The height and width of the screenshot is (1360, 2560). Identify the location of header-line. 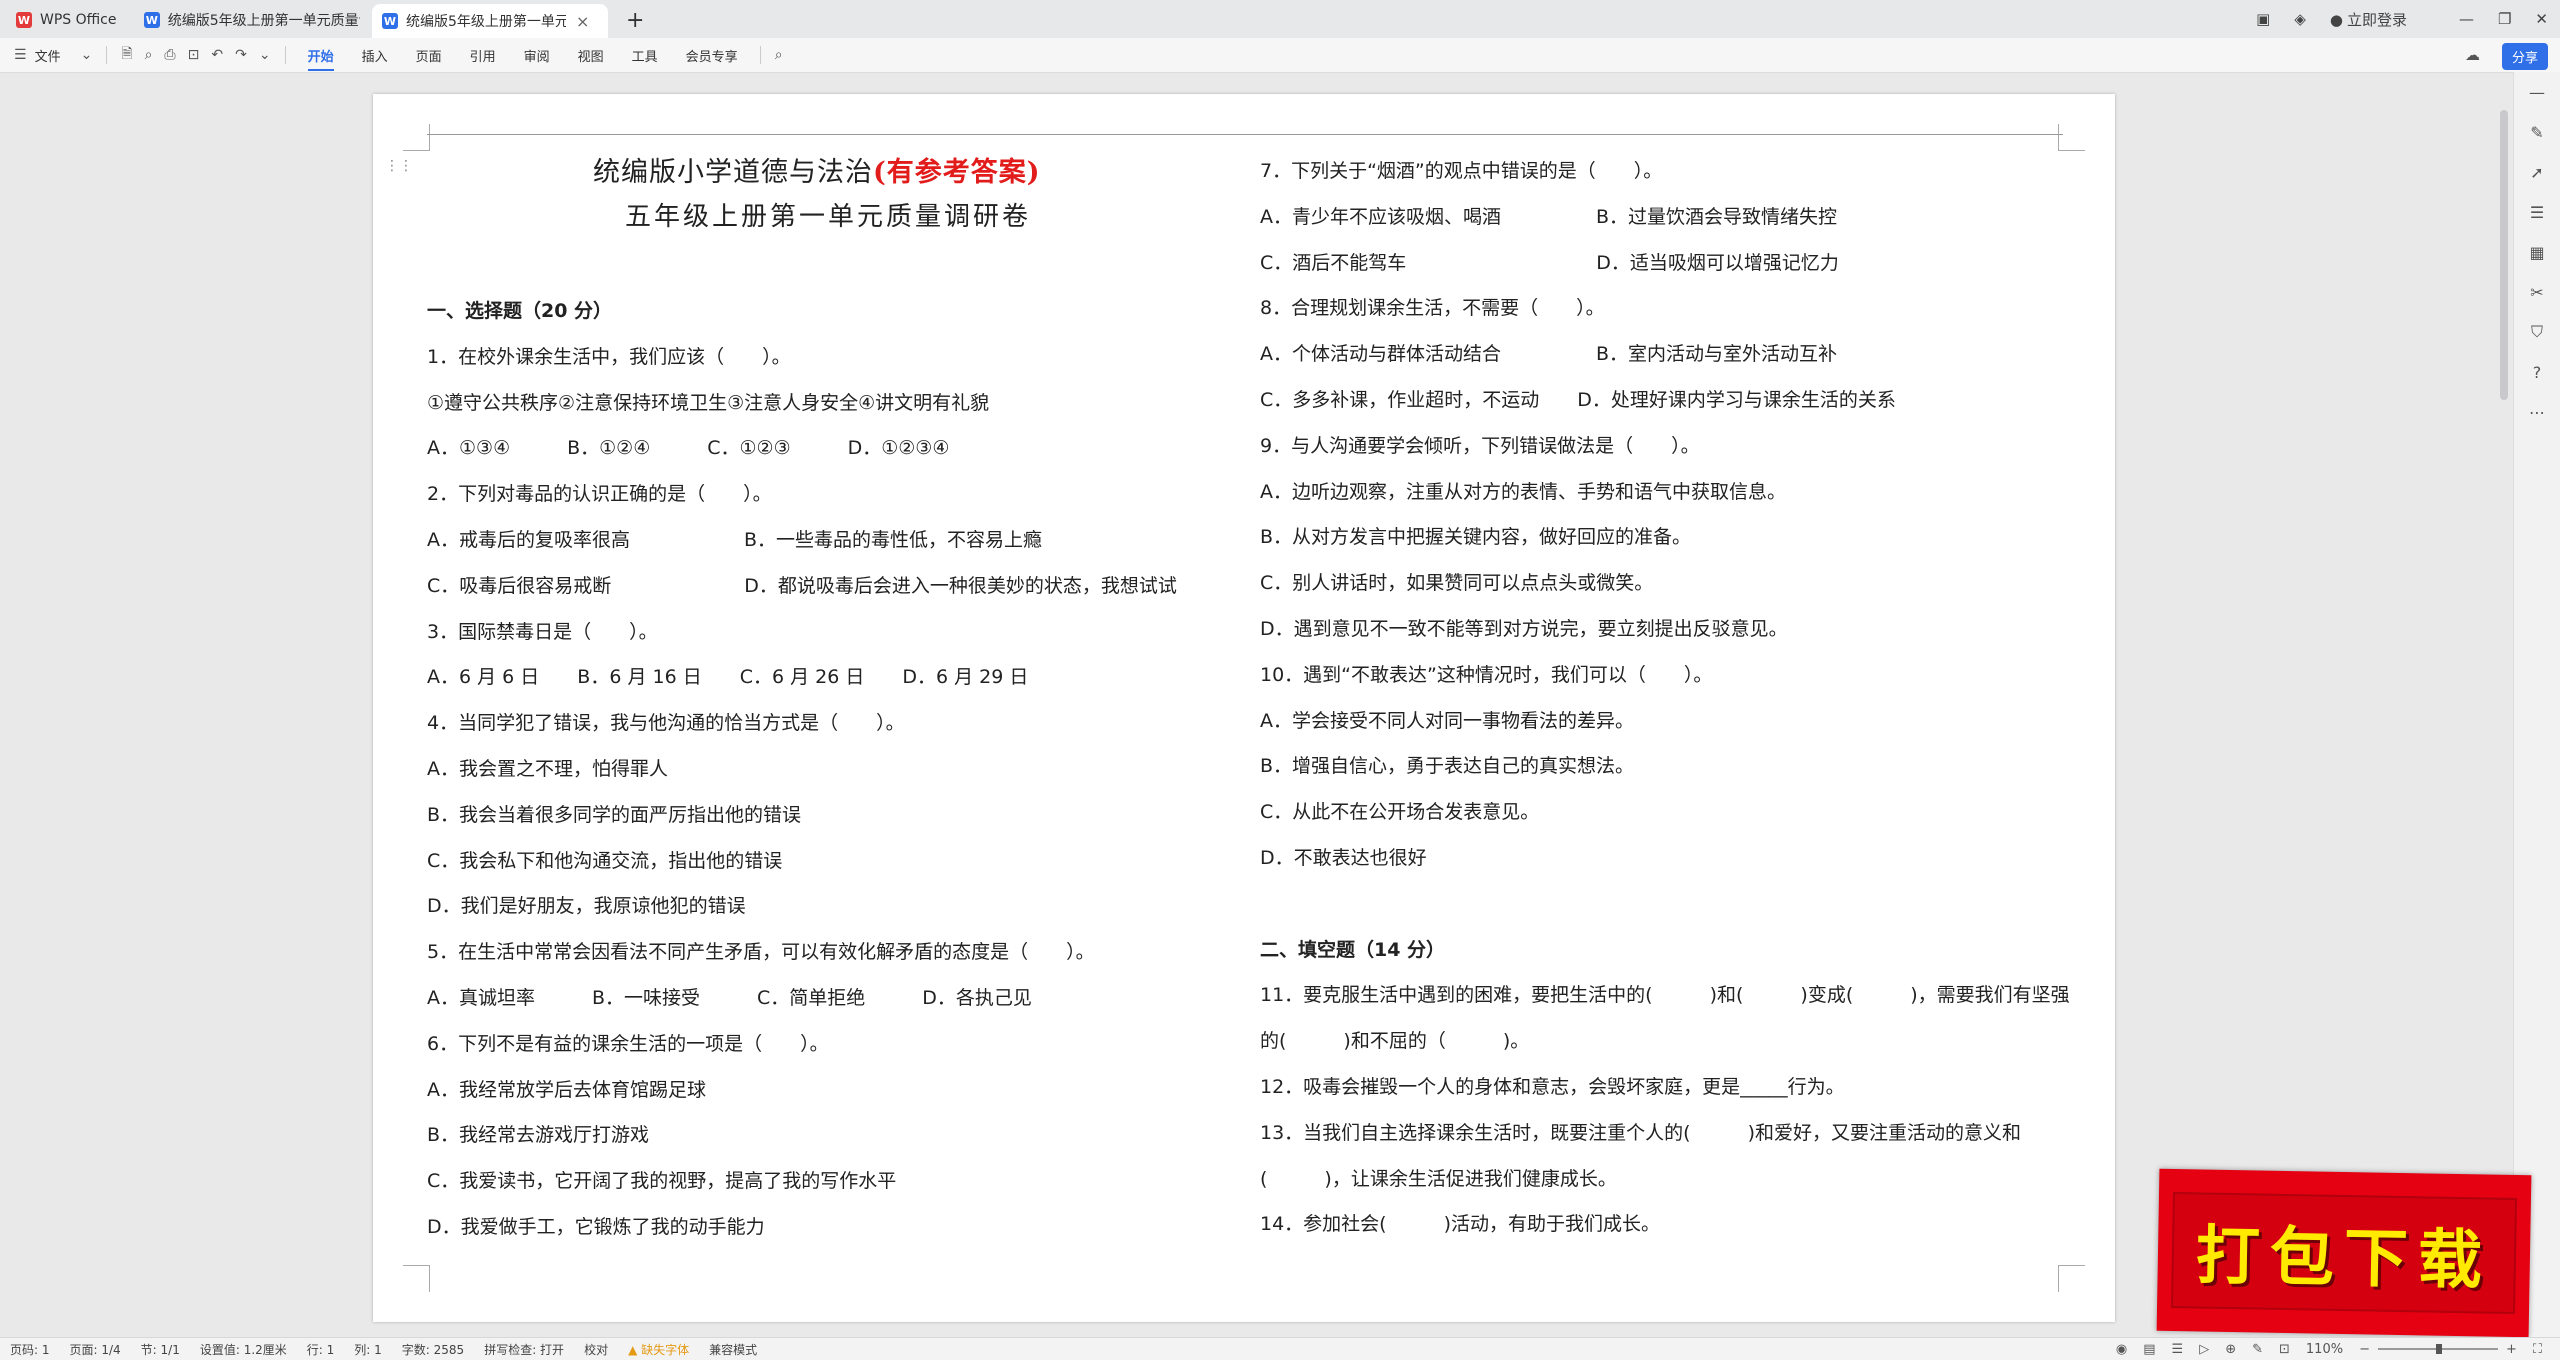
(1245, 134).